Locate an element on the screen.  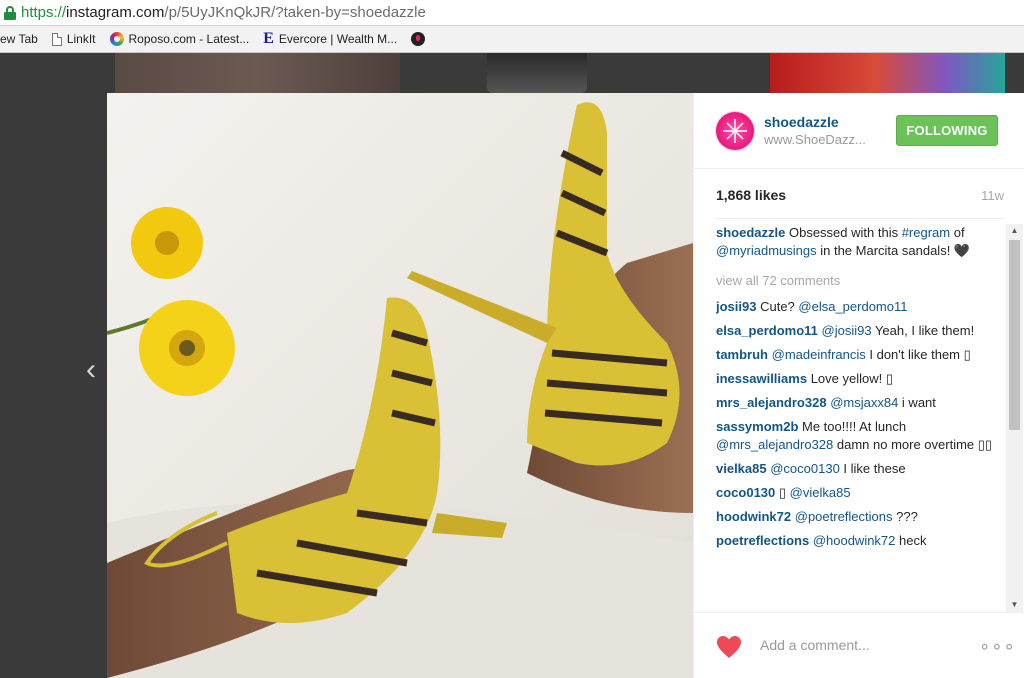
mention-link: @msjaxx84 is located at coordinates (864, 402).